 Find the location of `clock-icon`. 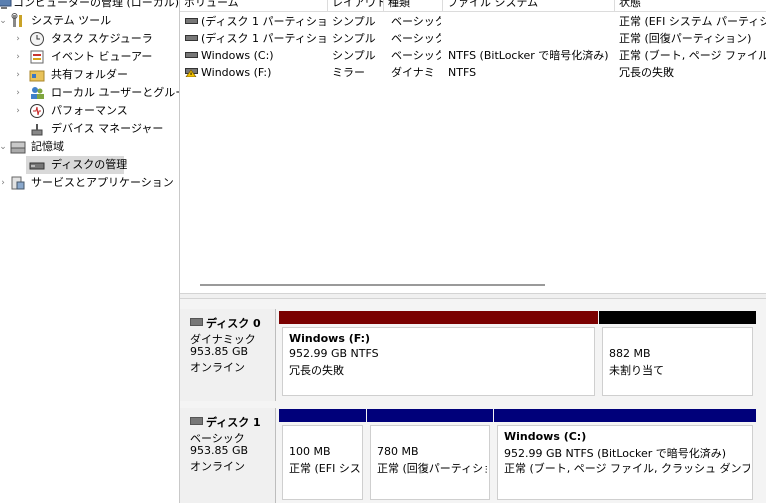

clock-icon is located at coordinates (37, 39).